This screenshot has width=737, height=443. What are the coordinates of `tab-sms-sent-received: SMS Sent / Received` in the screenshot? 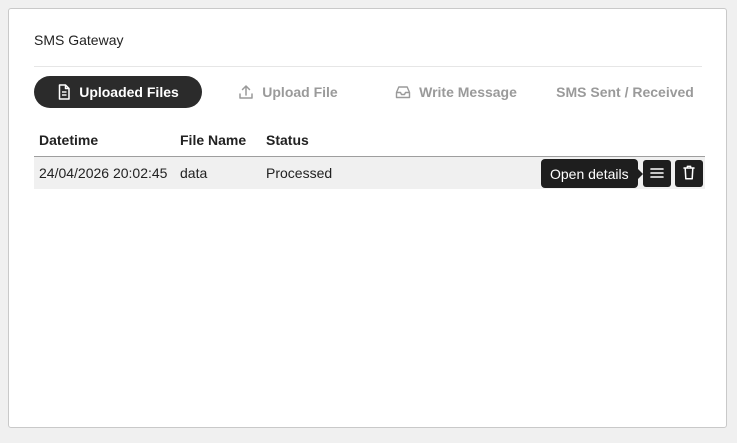 It's located at (625, 92).